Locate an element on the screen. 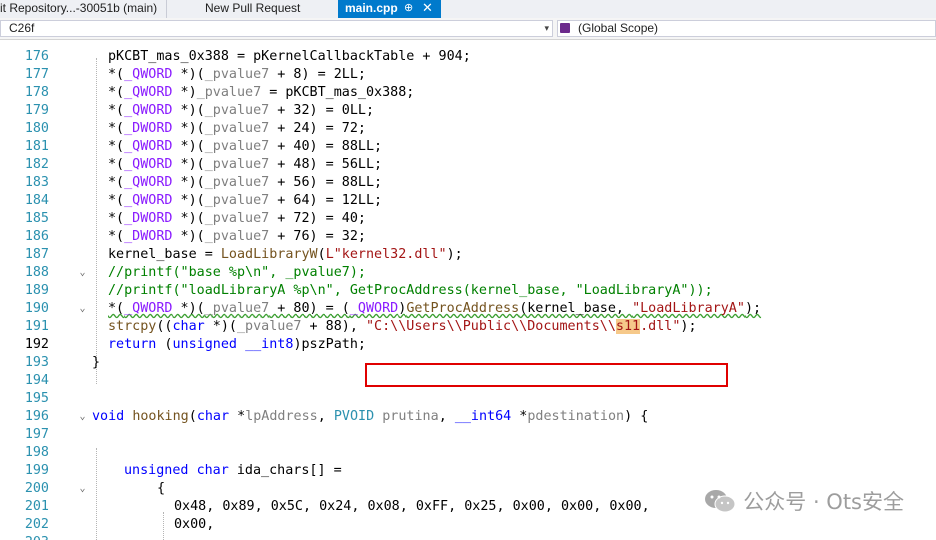 The height and width of the screenshot is (540, 936). code-text: *(_QWORD *)(_pvalue7 + 64) = 12LL; is located at coordinates (245, 200).